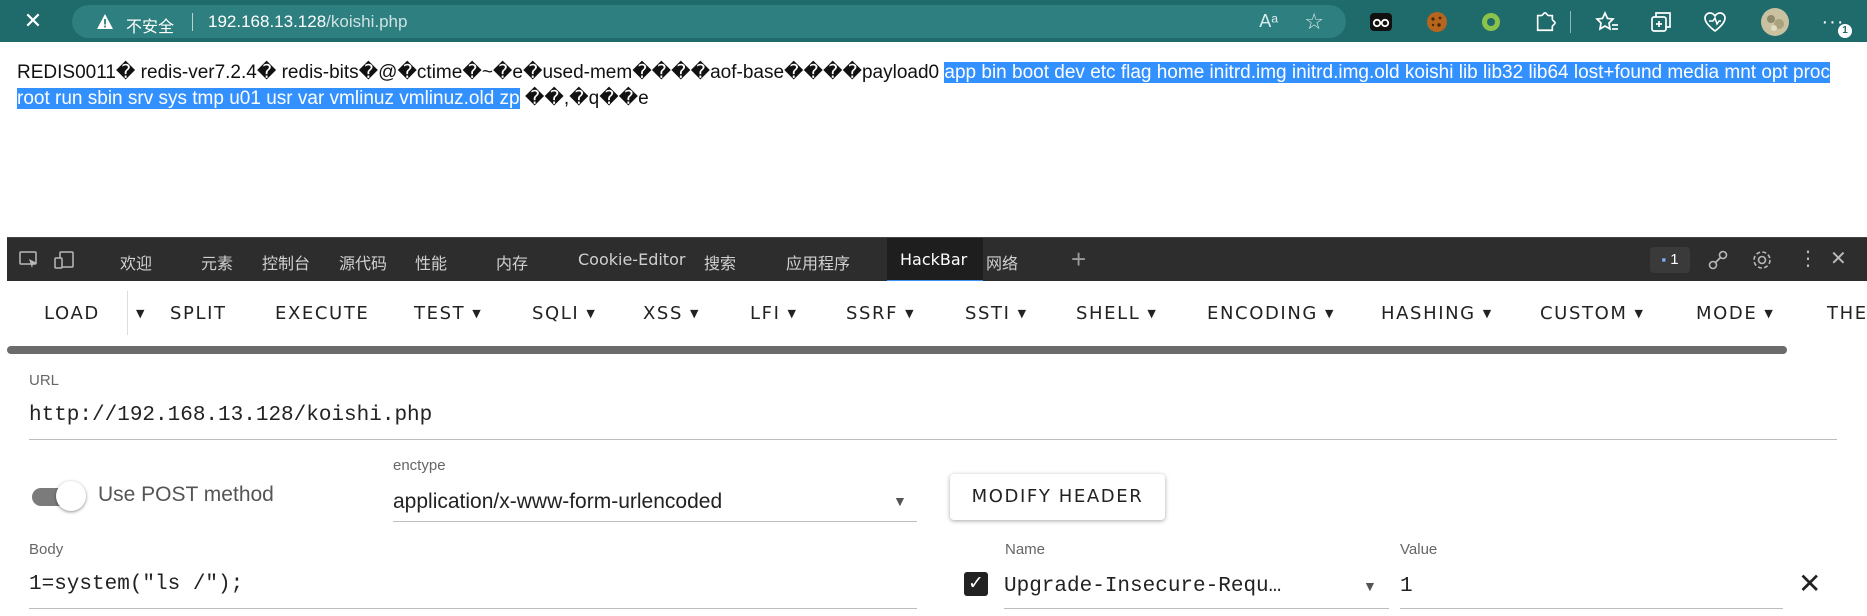  I want to click on tab-elements: 元素, so click(217, 262).